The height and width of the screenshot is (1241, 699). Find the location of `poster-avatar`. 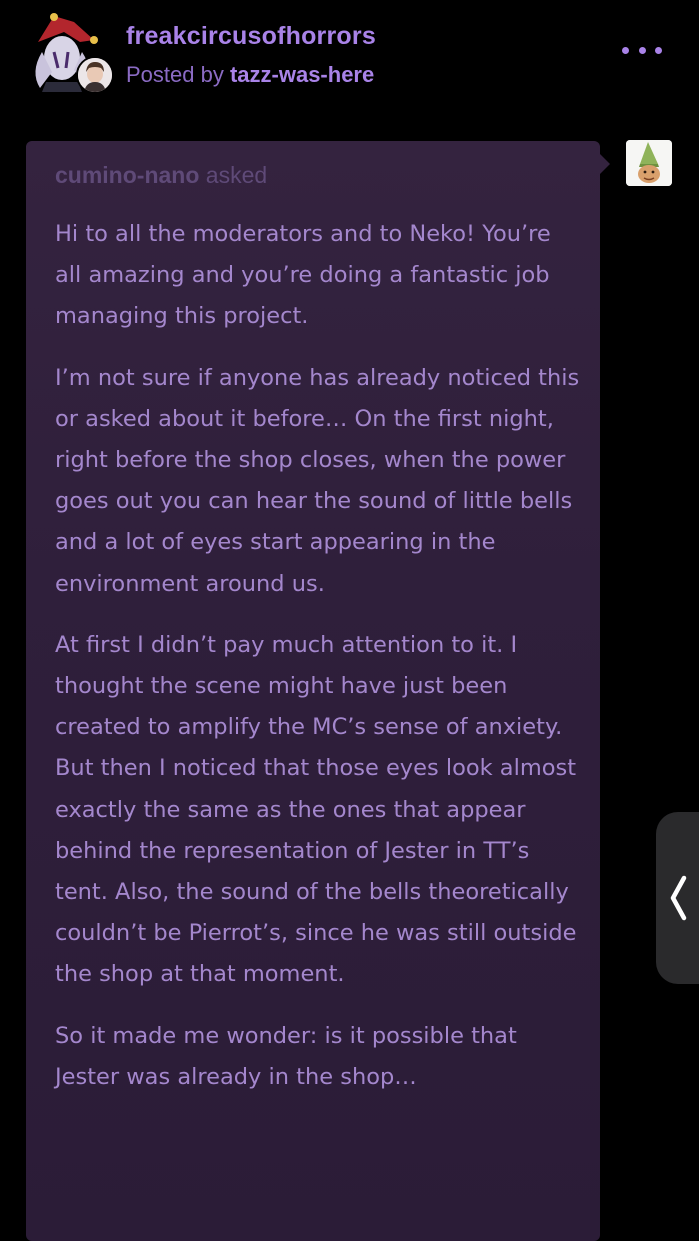

poster-avatar is located at coordinates (95, 75).